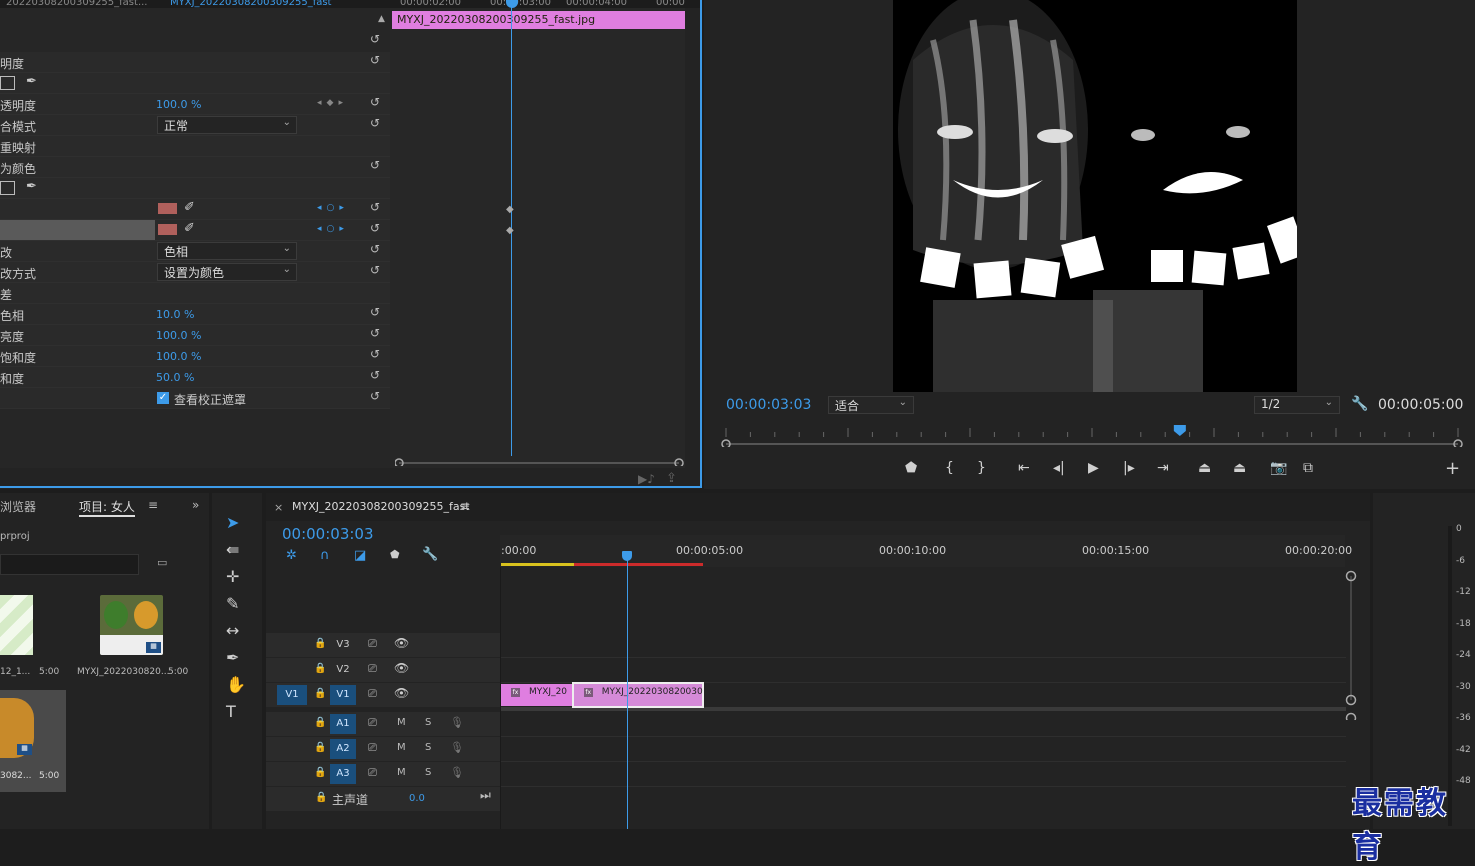  I want to click on effect-property-row: 改方式 设置为颜色 ⌄ ↺, so click(195, 272).